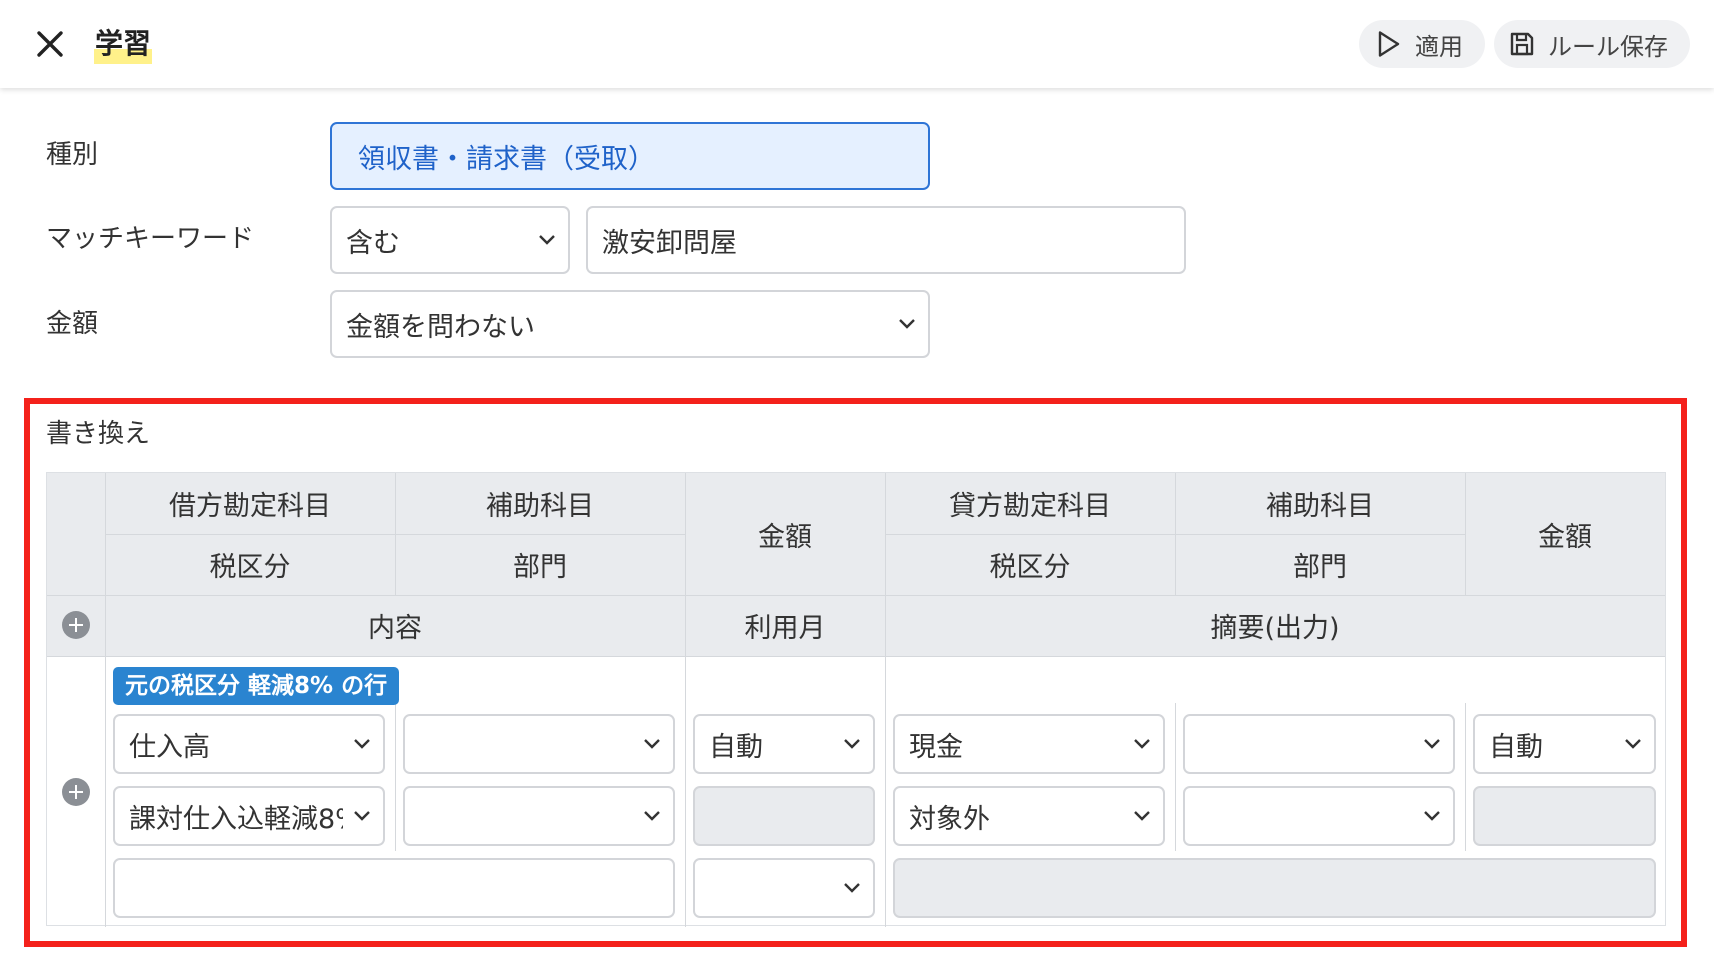 Image resolution: width=1714 pixels, height=966 pixels. I want to click on debit-amount-value: 自動, so click(736, 747).